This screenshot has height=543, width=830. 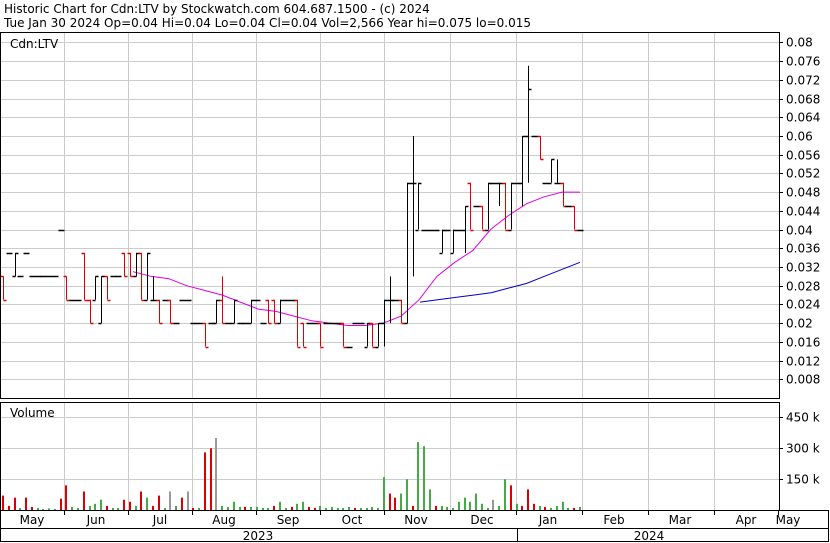 What do you see at coordinates (96, 520) in the screenshot?
I see `month-label: Jun` at bounding box center [96, 520].